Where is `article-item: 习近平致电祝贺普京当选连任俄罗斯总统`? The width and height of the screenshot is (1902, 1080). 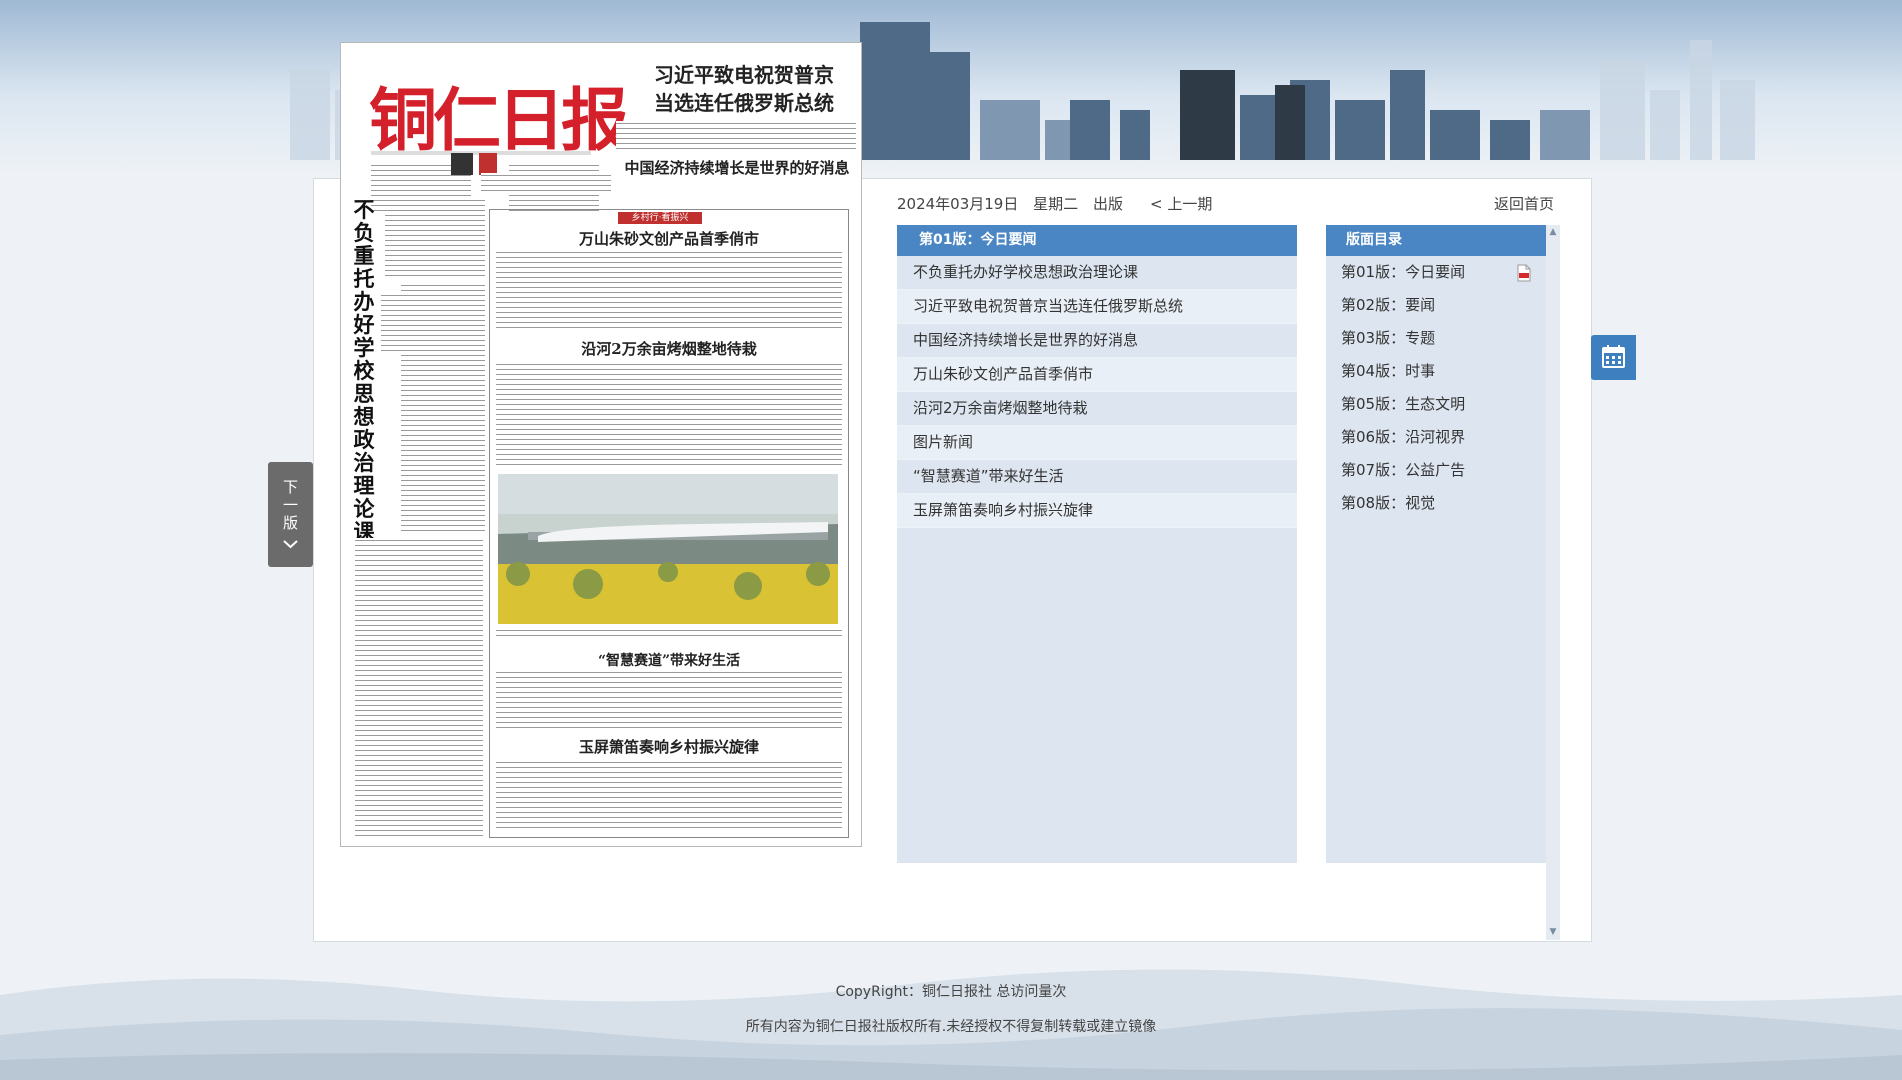
article-item: 习近平致电祝贺普京当选连任俄罗斯总统 is located at coordinates (1097, 307).